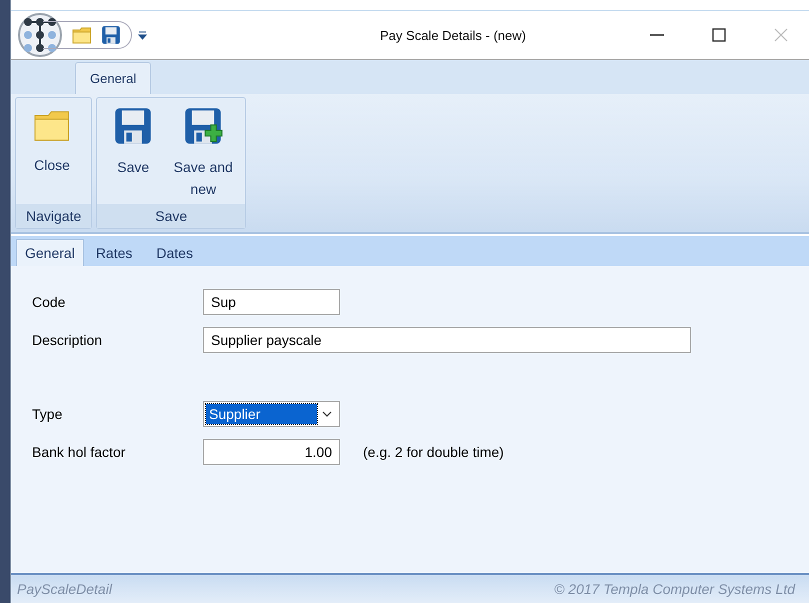  I want to click on ribbon-tab: General, so click(113, 78).